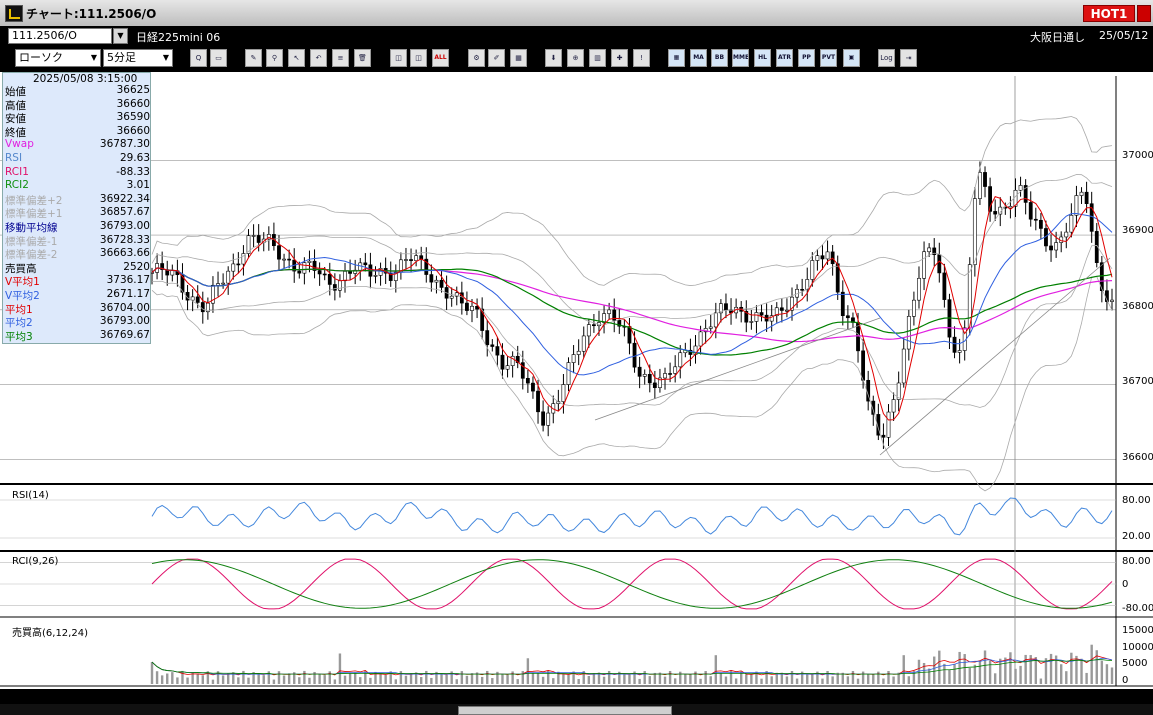 This screenshot has height=715, width=1153. What do you see at coordinates (908, 58) in the screenshot?
I see `exit-button: ⇥` at bounding box center [908, 58].